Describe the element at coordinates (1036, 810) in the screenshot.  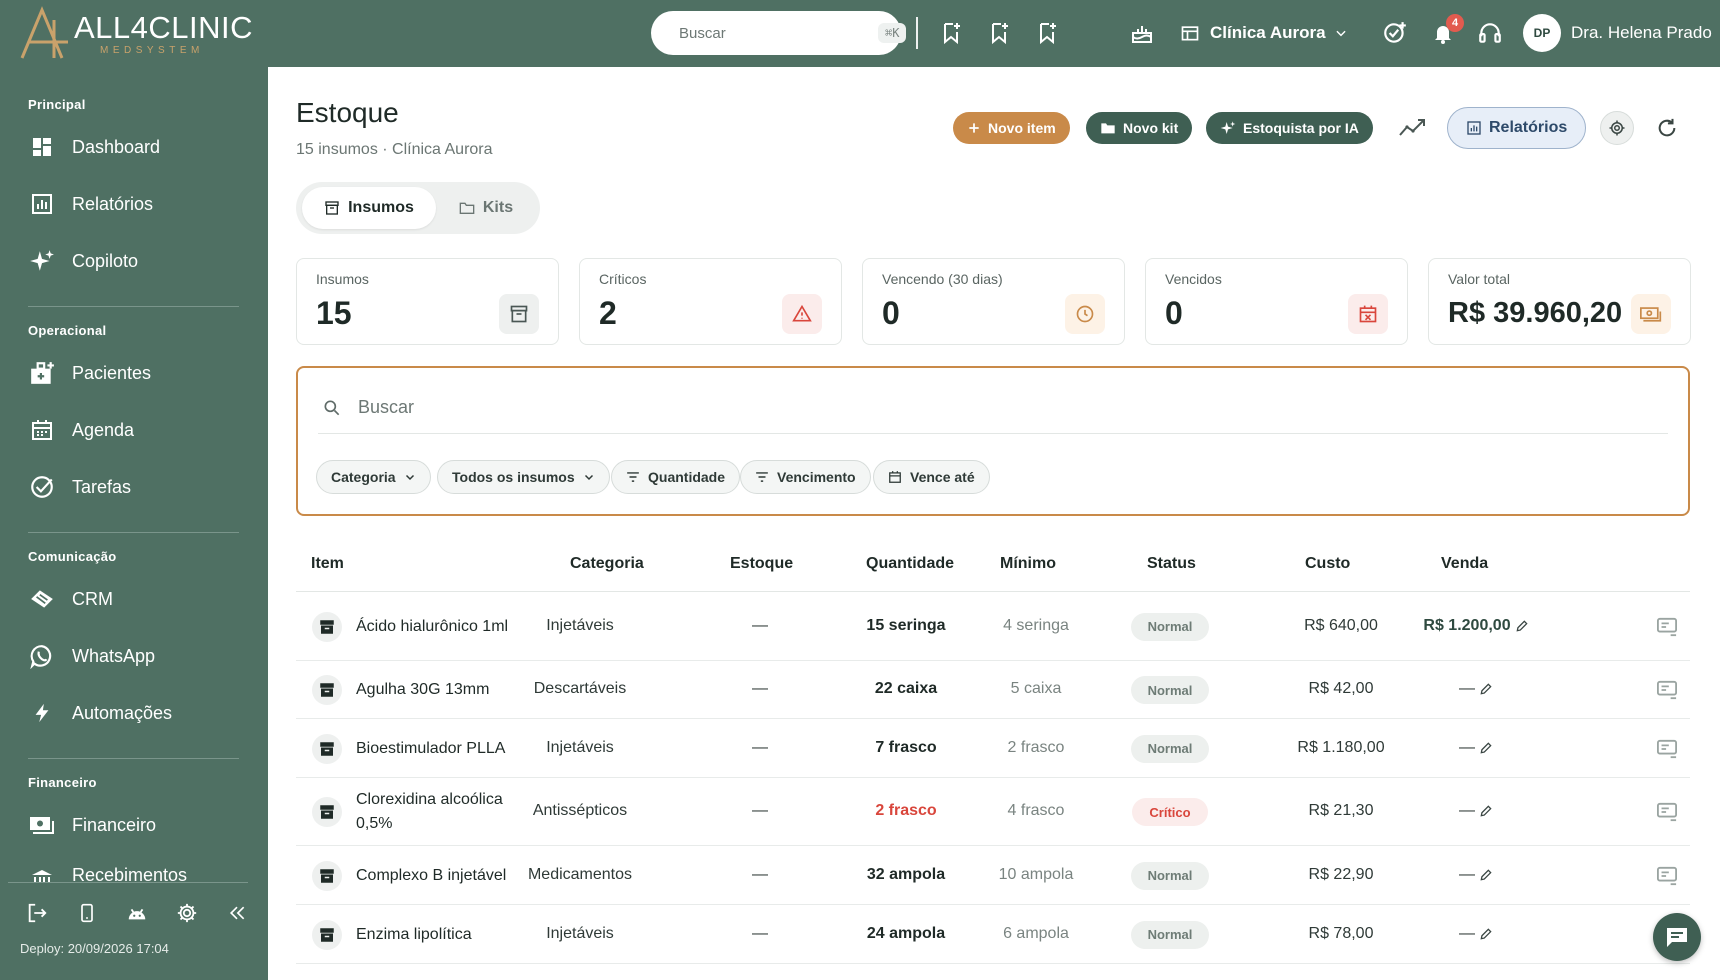
I see `cell-minimo: 4 frasco` at that location.